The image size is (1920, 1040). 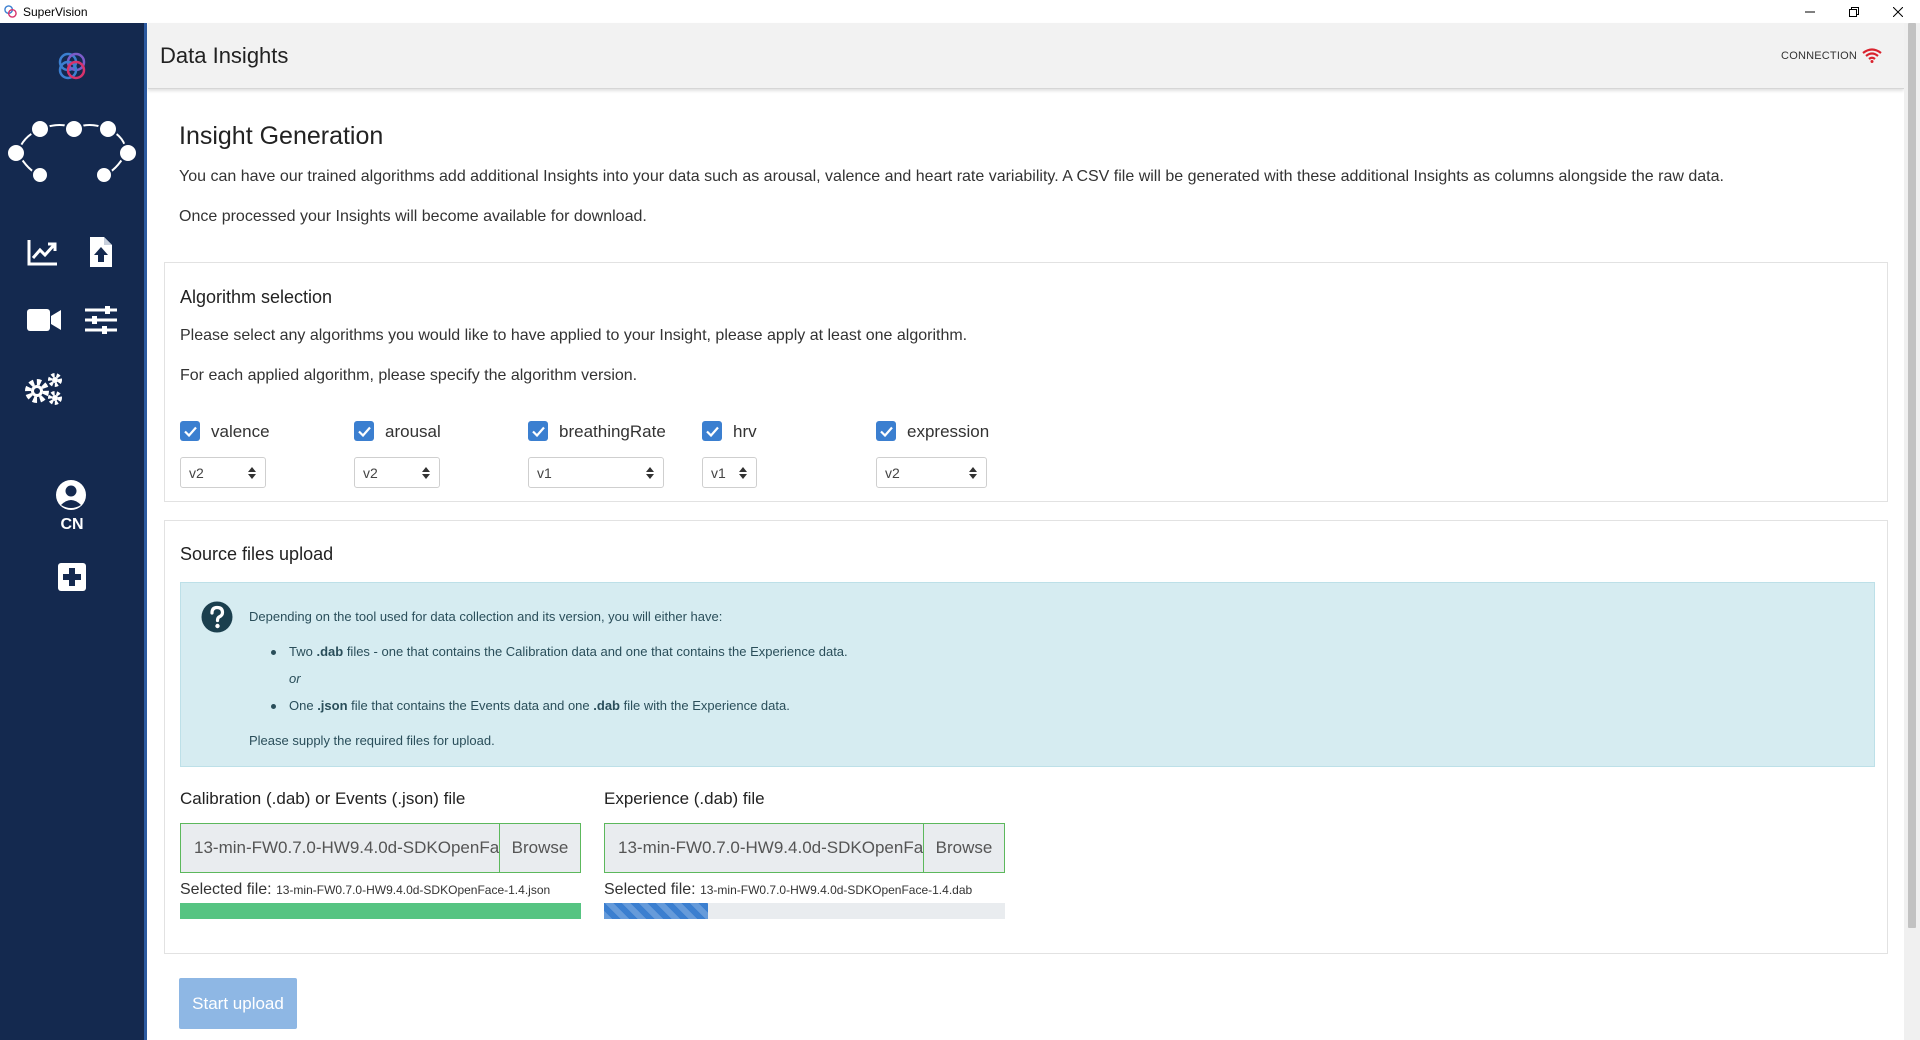 I want to click on minimize-button, so click(x=1810, y=11).